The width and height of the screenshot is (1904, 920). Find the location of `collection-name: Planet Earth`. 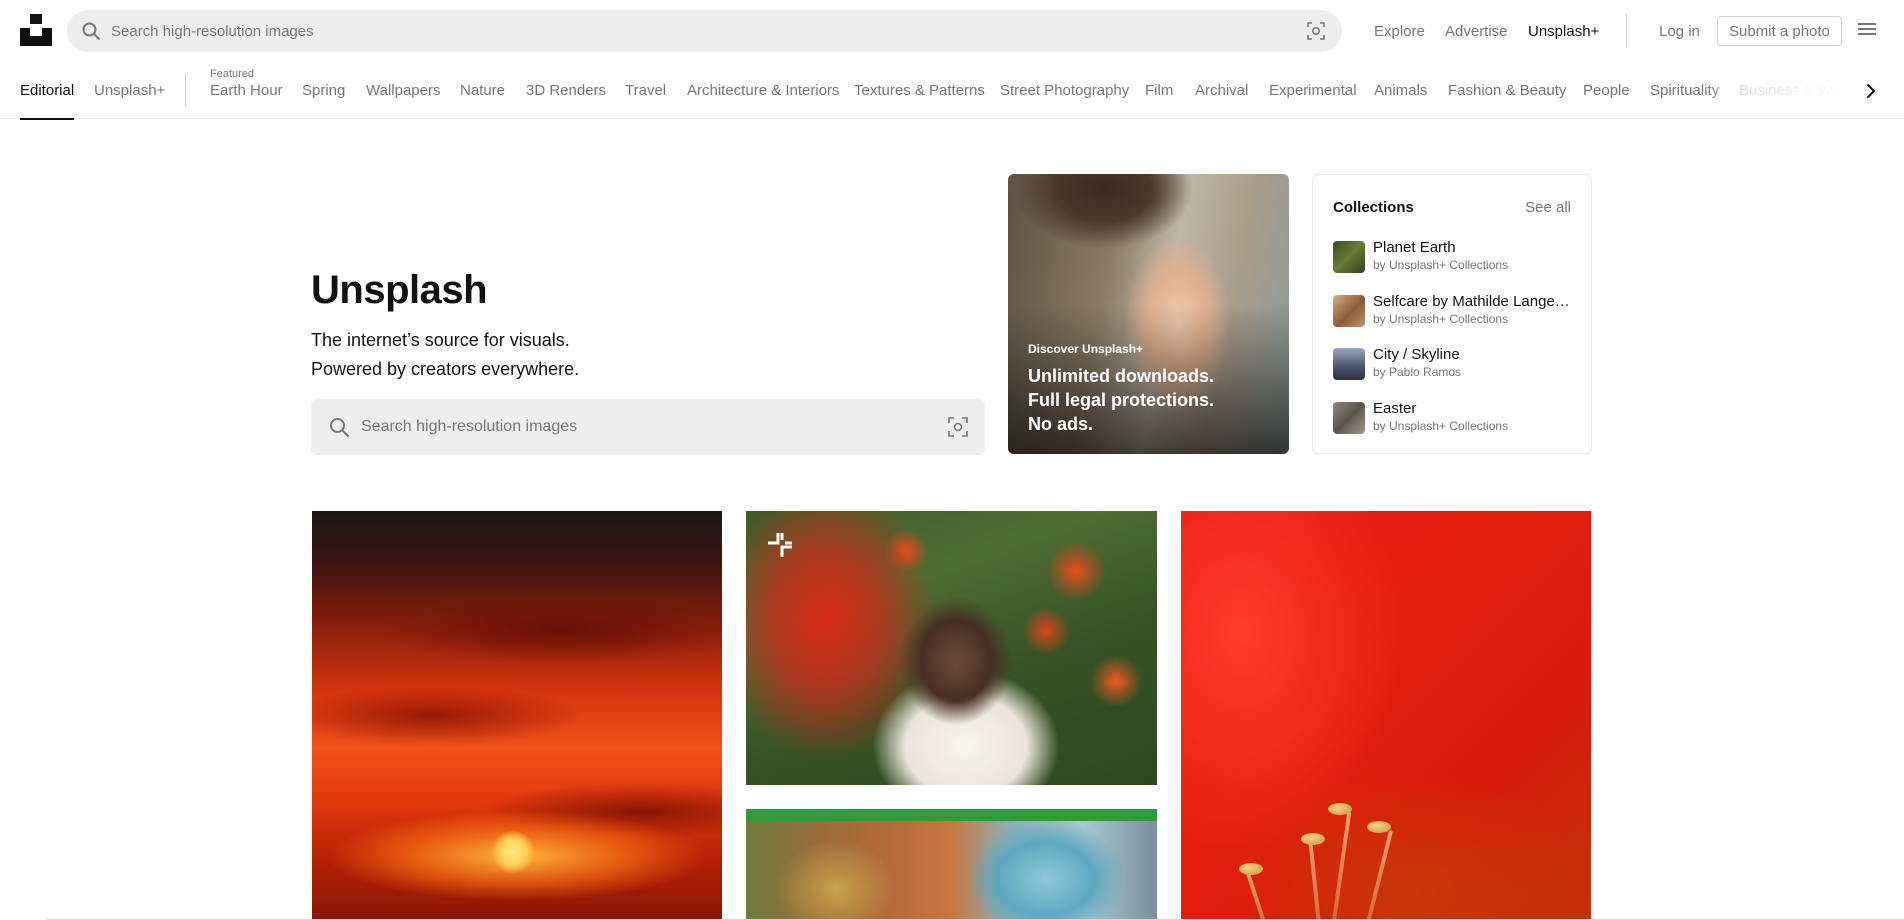

collection-name: Planet Earth is located at coordinates (1414, 247).